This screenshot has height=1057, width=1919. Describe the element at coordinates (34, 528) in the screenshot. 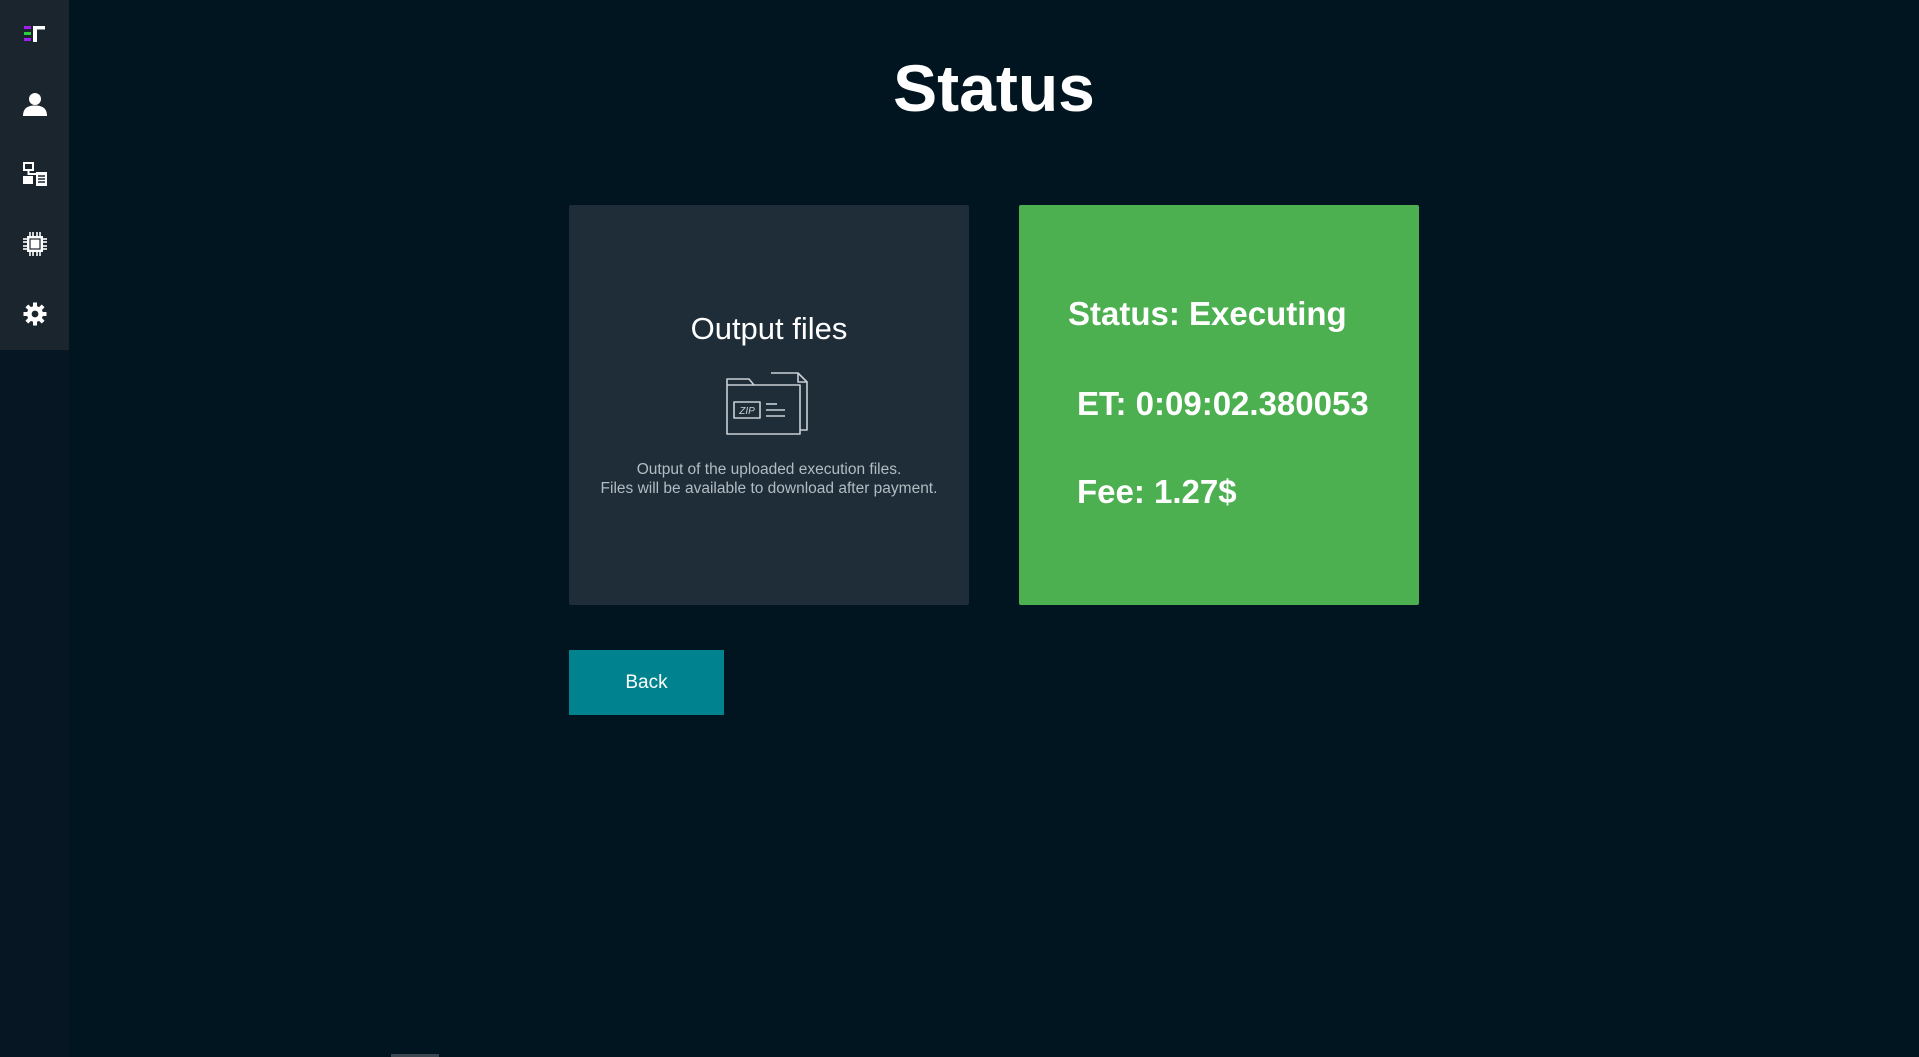

I see `sidebar` at that location.